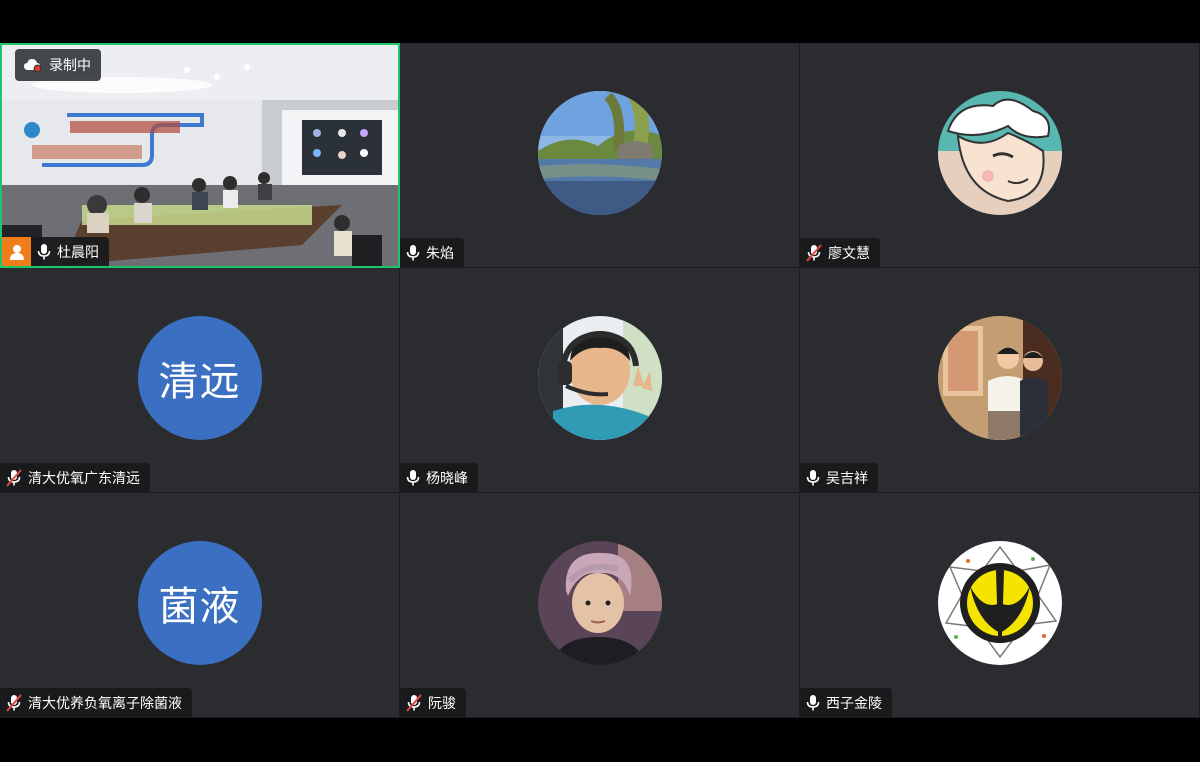 The image size is (1200, 762). What do you see at coordinates (999, 153) in the screenshot?
I see `profile-photo-cartoon` at bounding box center [999, 153].